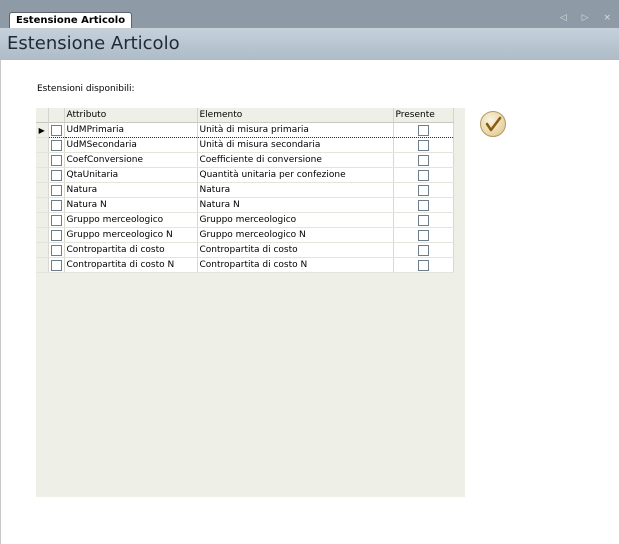 The height and width of the screenshot is (544, 619). I want to click on cell-attributo: Natura, so click(131, 190).